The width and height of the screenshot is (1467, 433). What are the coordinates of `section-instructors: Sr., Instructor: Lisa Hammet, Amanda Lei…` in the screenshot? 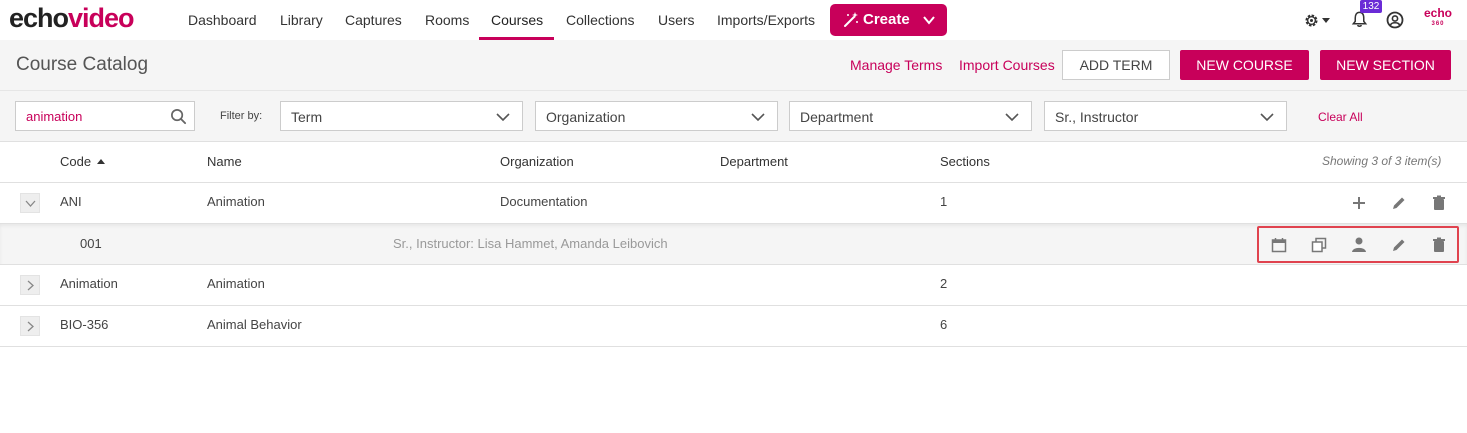 It's located at (530, 243).